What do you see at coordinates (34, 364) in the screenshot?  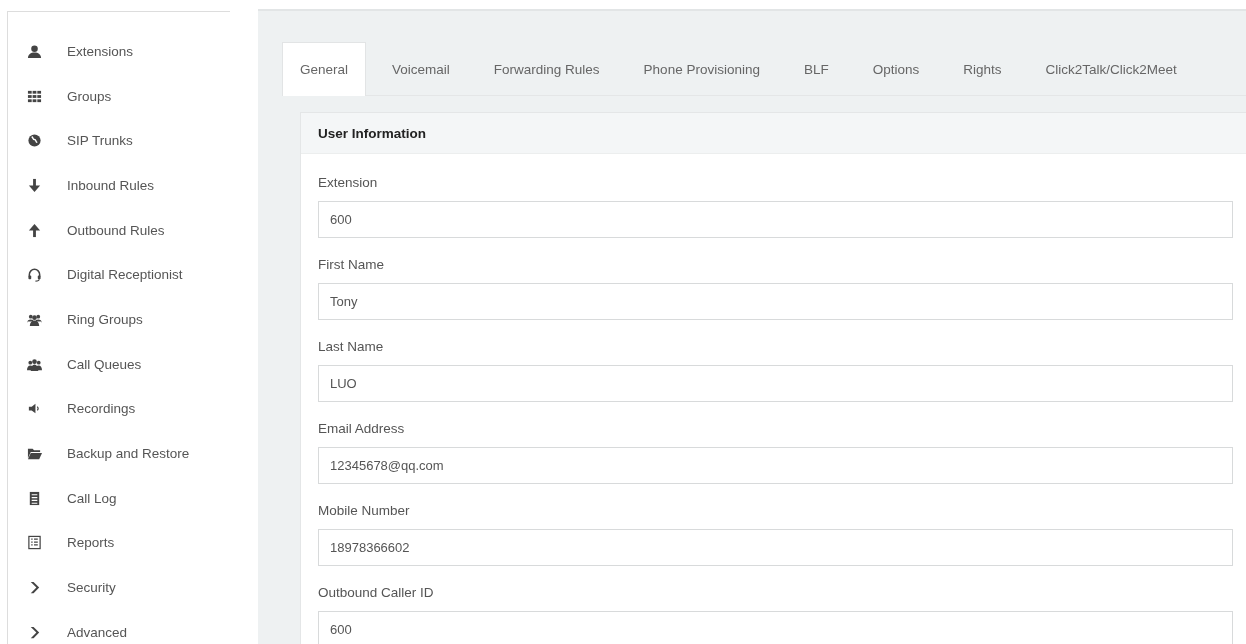 I see `people-icon` at bounding box center [34, 364].